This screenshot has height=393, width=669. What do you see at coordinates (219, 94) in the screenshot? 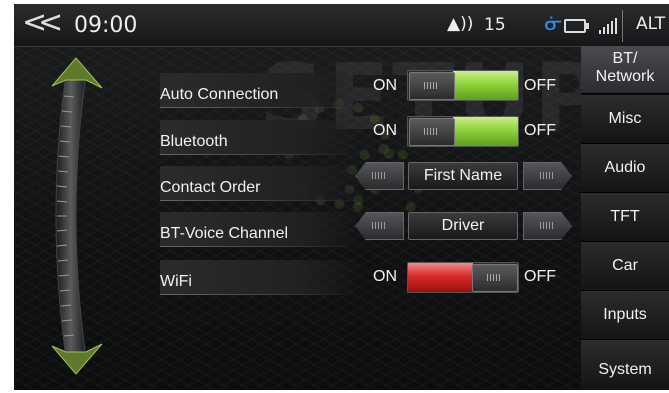
I see `auto-connection-label: Auto Connection` at bounding box center [219, 94].